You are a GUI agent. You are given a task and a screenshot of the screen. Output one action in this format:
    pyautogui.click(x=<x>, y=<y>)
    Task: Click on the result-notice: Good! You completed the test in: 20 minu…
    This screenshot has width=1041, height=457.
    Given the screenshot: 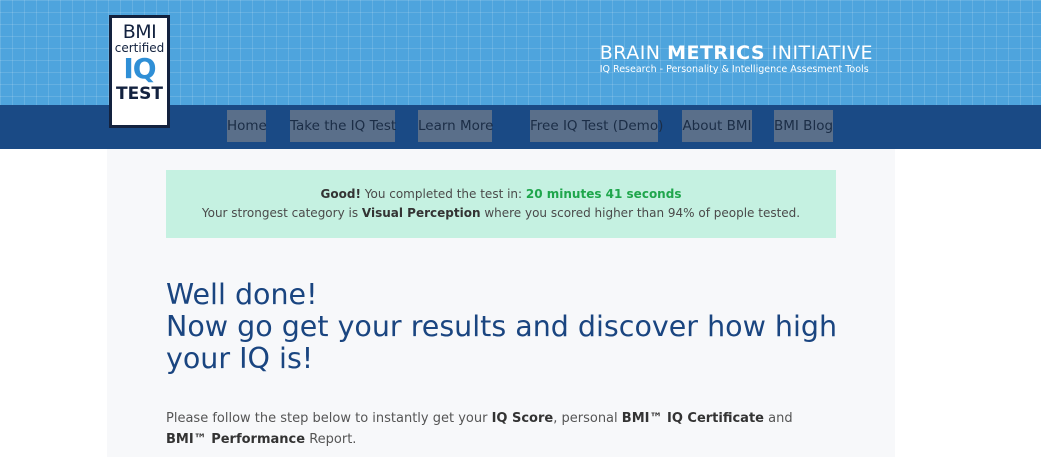 What is the action you would take?
    pyautogui.click(x=501, y=204)
    